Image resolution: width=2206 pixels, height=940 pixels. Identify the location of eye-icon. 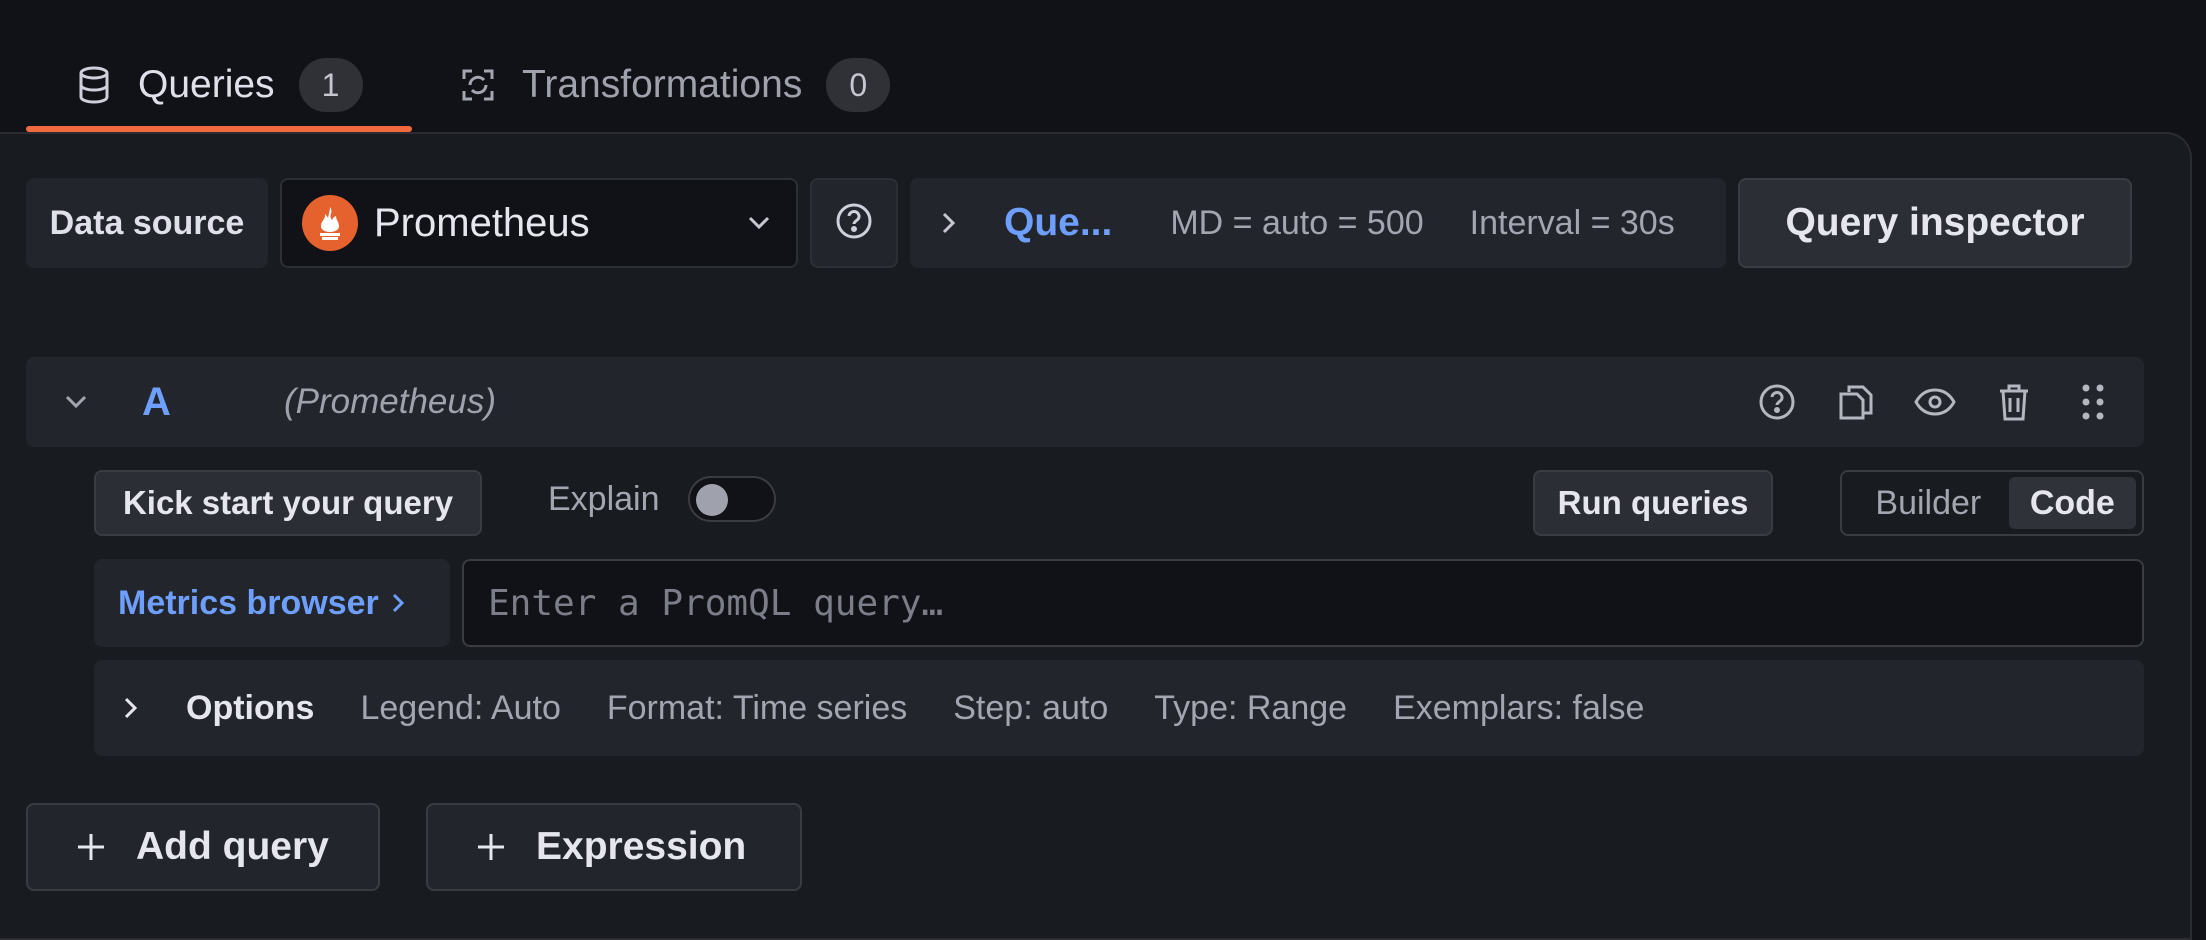
(1935, 402).